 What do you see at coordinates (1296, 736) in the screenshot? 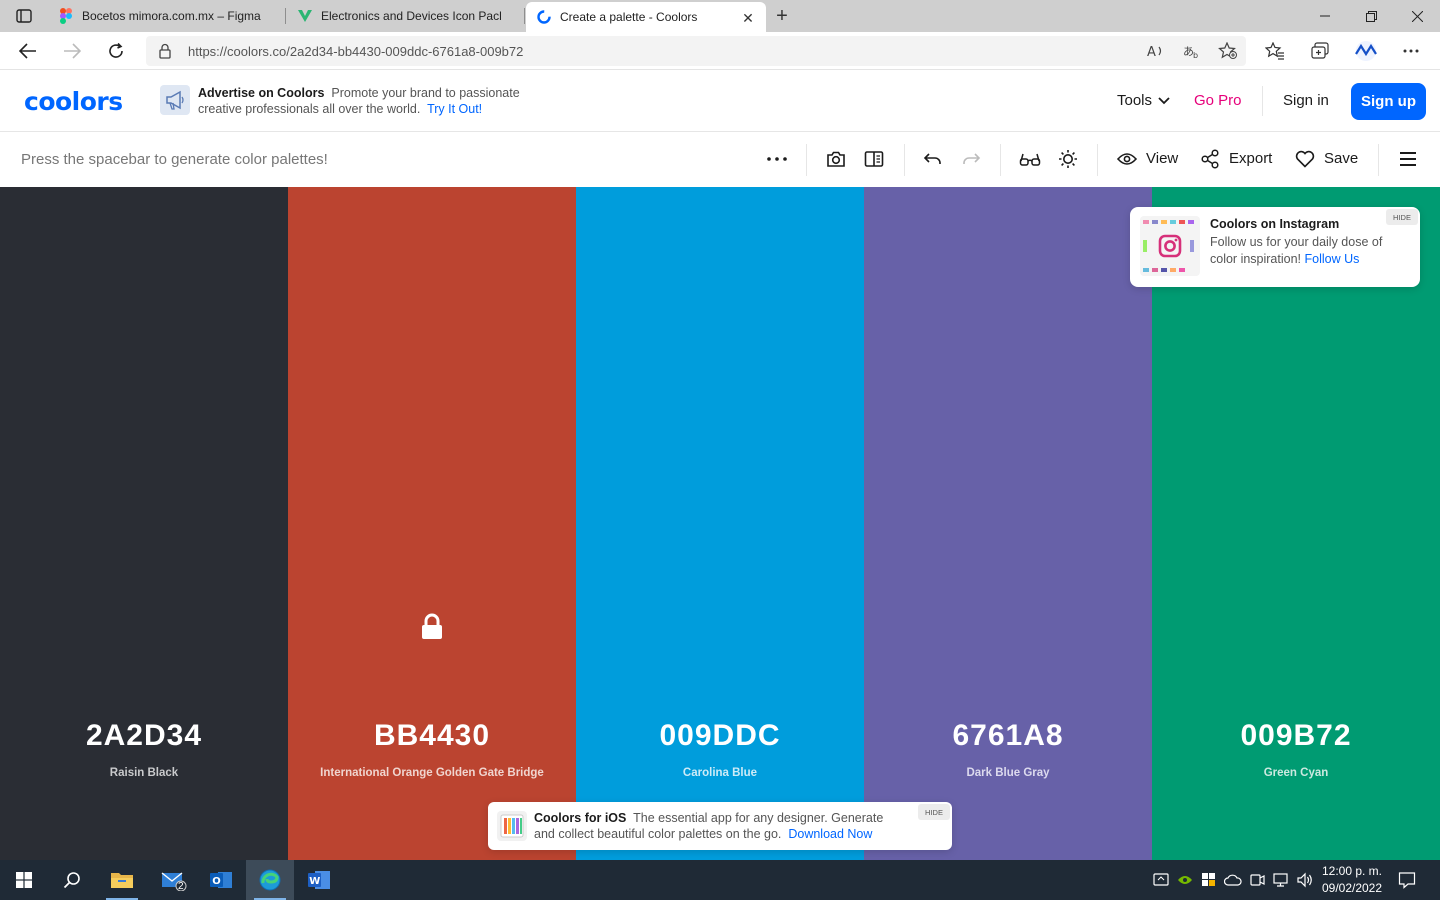
I see `hex-code: 009B72` at bounding box center [1296, 736].